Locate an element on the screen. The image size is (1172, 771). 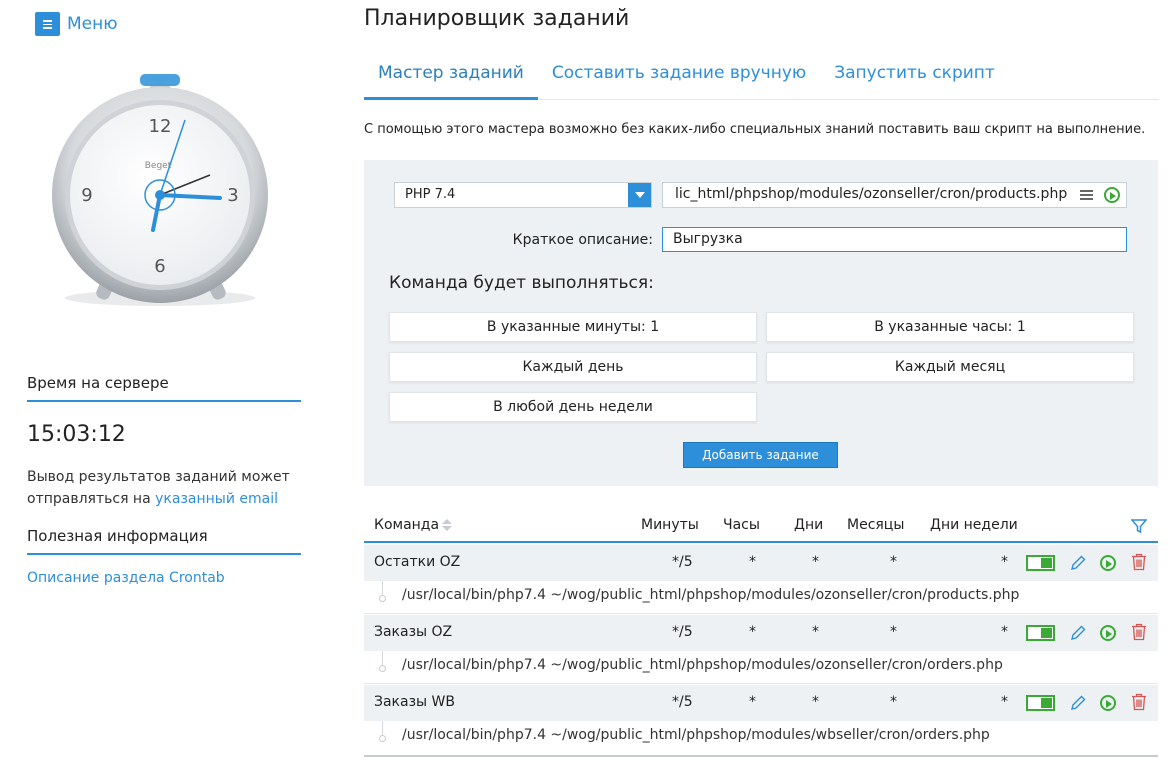
add-task-button: Добавить задание is located at coordinates (760, 455).